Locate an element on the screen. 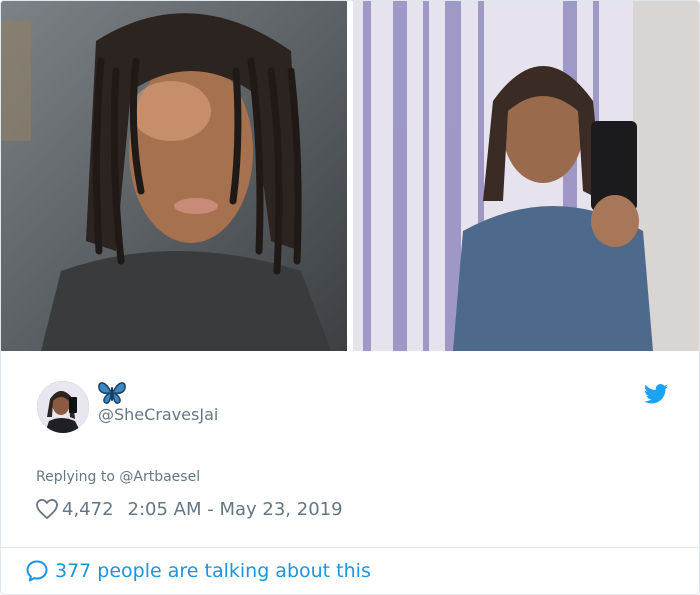 This screenshot has height=595, width=700. twitter-bird-icon is located at coordinates (656, 394).